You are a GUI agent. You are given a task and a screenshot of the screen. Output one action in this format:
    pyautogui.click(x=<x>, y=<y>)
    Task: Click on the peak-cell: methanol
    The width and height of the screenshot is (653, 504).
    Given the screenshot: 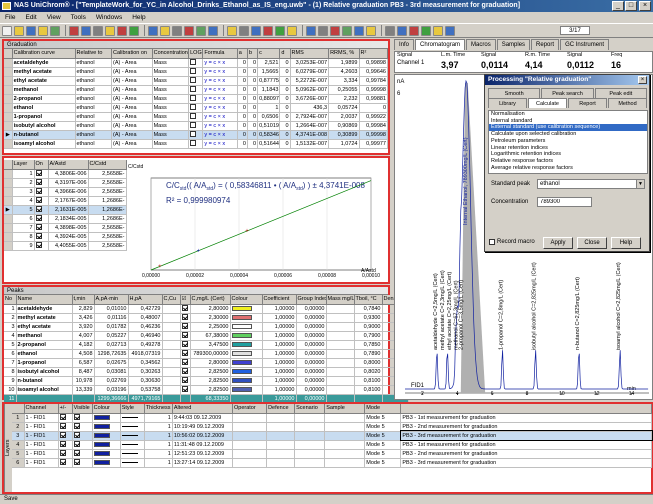 What is the action you would take?
    pyautogui.click(x=44, y=336)
    